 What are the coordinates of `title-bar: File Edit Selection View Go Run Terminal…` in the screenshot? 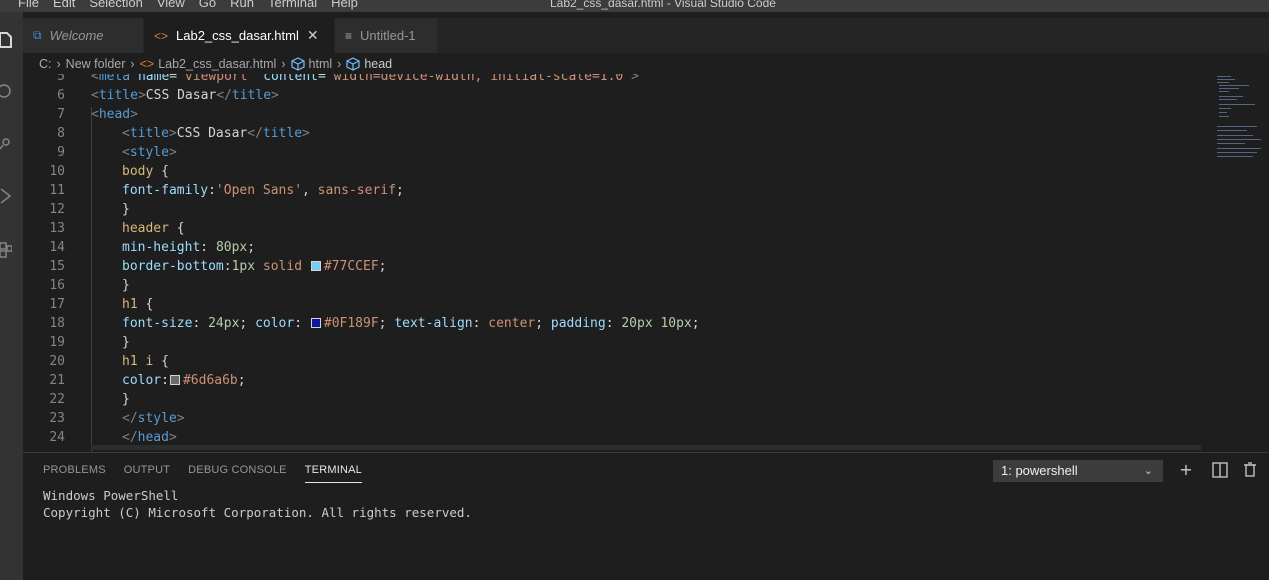 It's located at (634, 6).